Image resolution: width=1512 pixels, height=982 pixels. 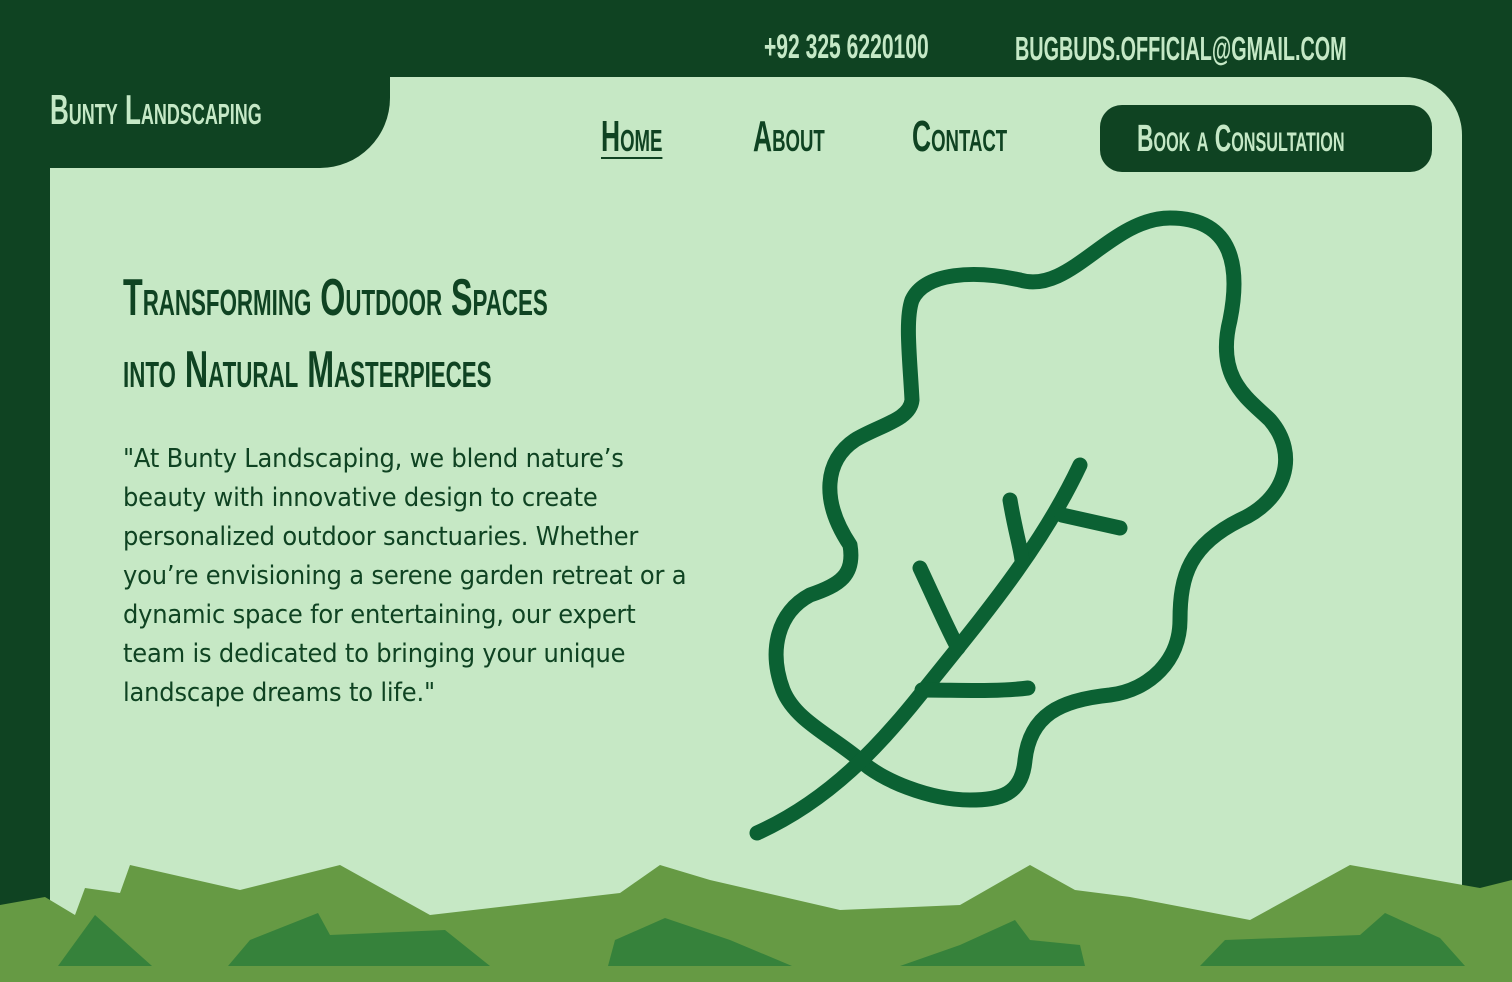 I want to click on leaf-vein-upper-right, so click(x=1091, y=521).